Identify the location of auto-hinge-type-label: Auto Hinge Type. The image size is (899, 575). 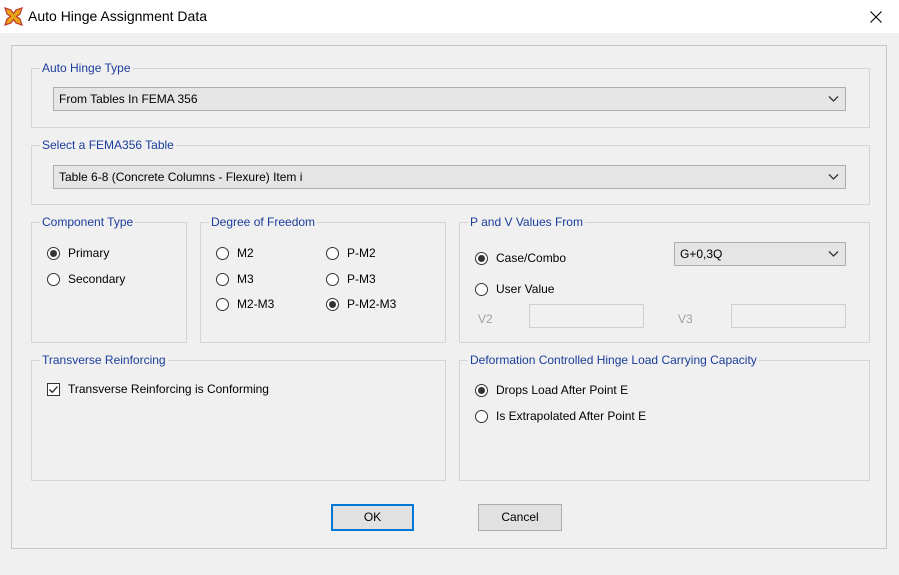
(86, 68).